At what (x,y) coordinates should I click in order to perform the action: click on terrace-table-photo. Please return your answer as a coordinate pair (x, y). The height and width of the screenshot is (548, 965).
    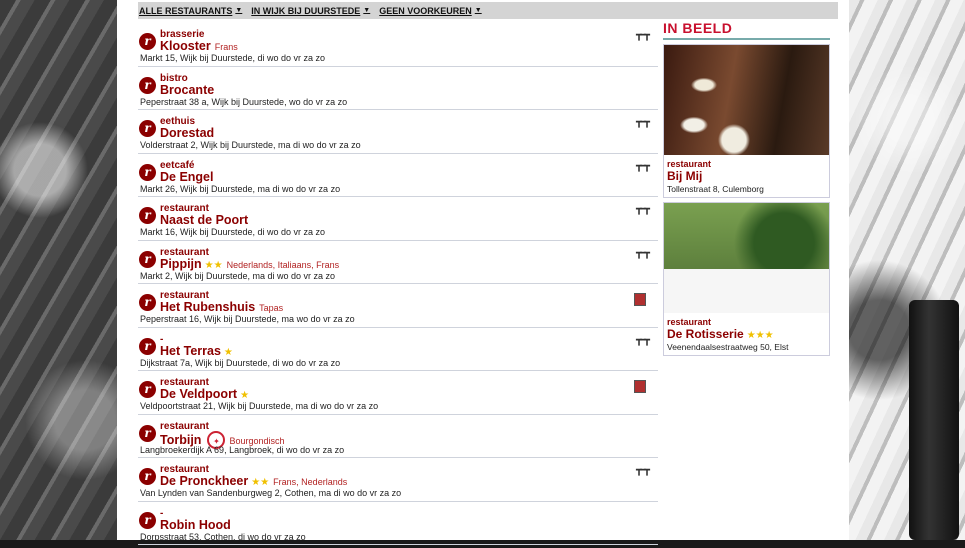
    Looking at the image, I should click on (746, 258).